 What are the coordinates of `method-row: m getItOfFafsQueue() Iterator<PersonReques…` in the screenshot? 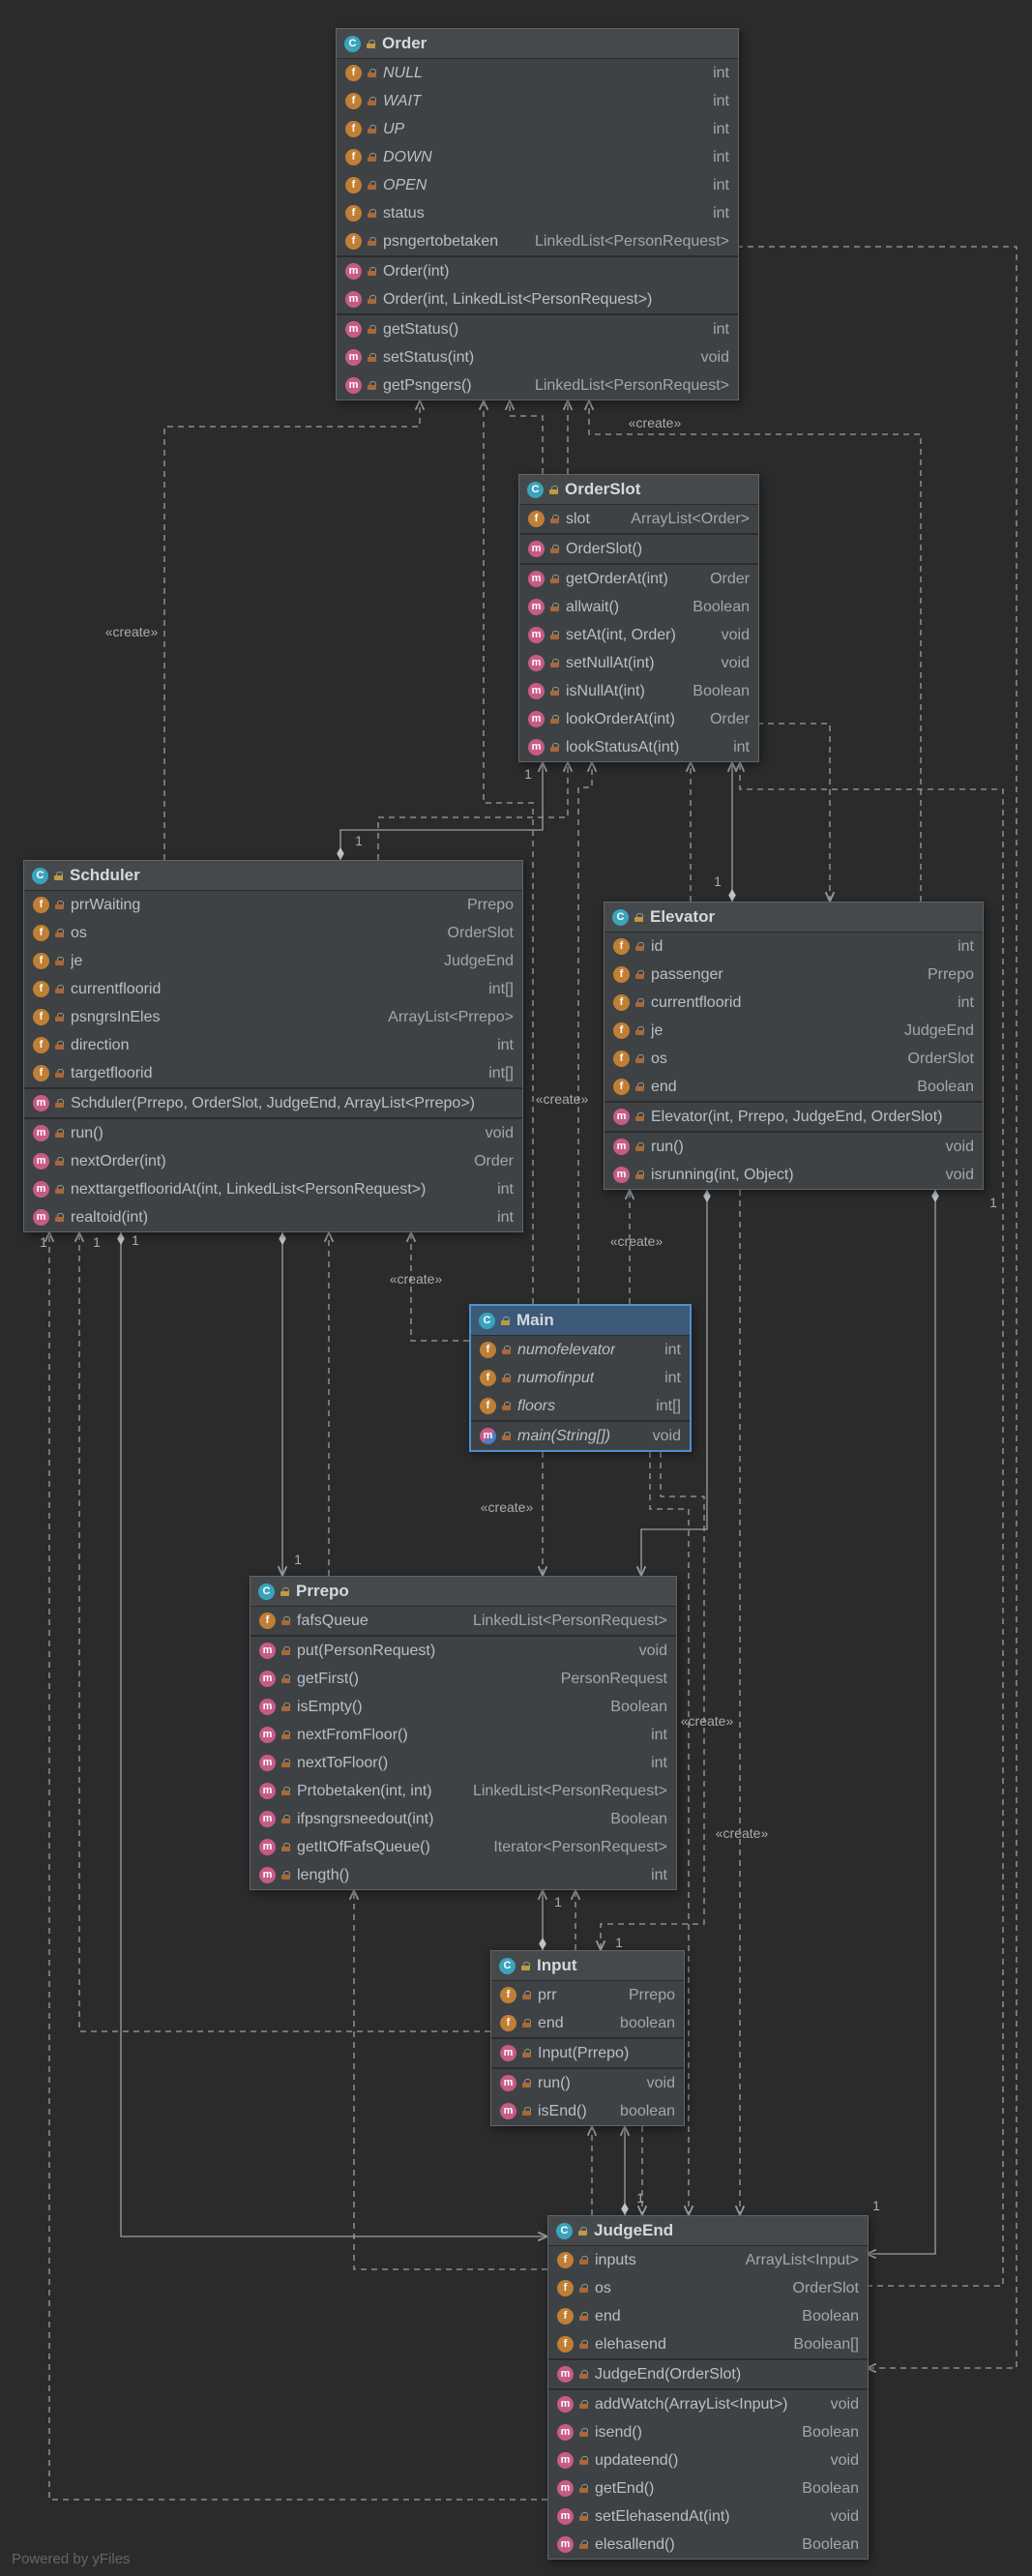 It's located at (464, 1847).